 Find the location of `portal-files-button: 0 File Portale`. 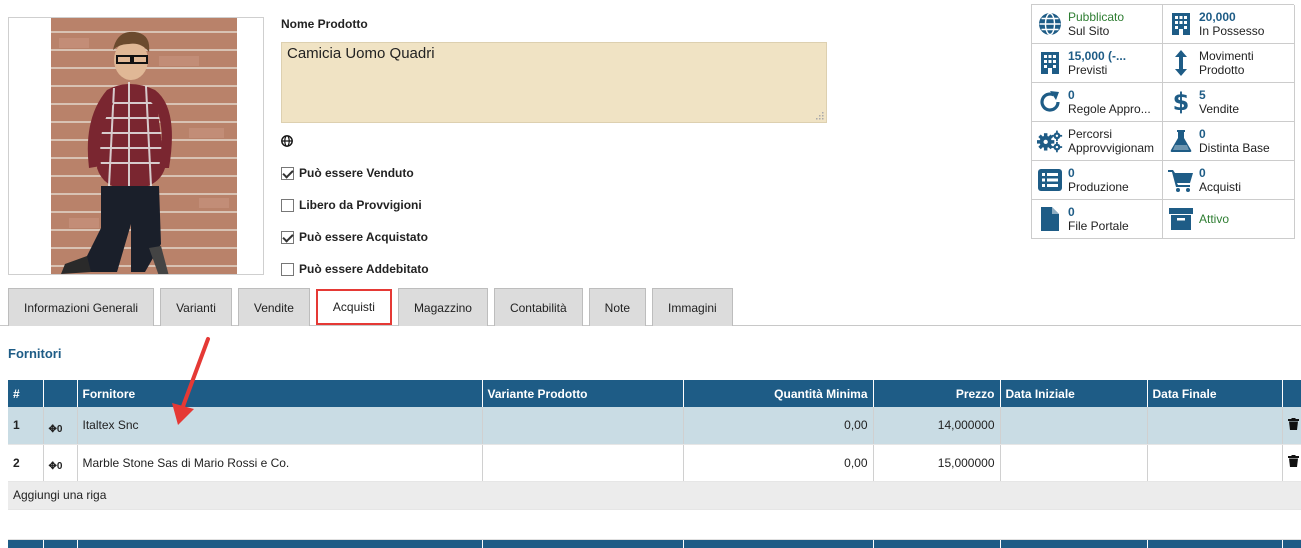

portal-files-button: 0 File Portale is located at coordinates (1097, 219).